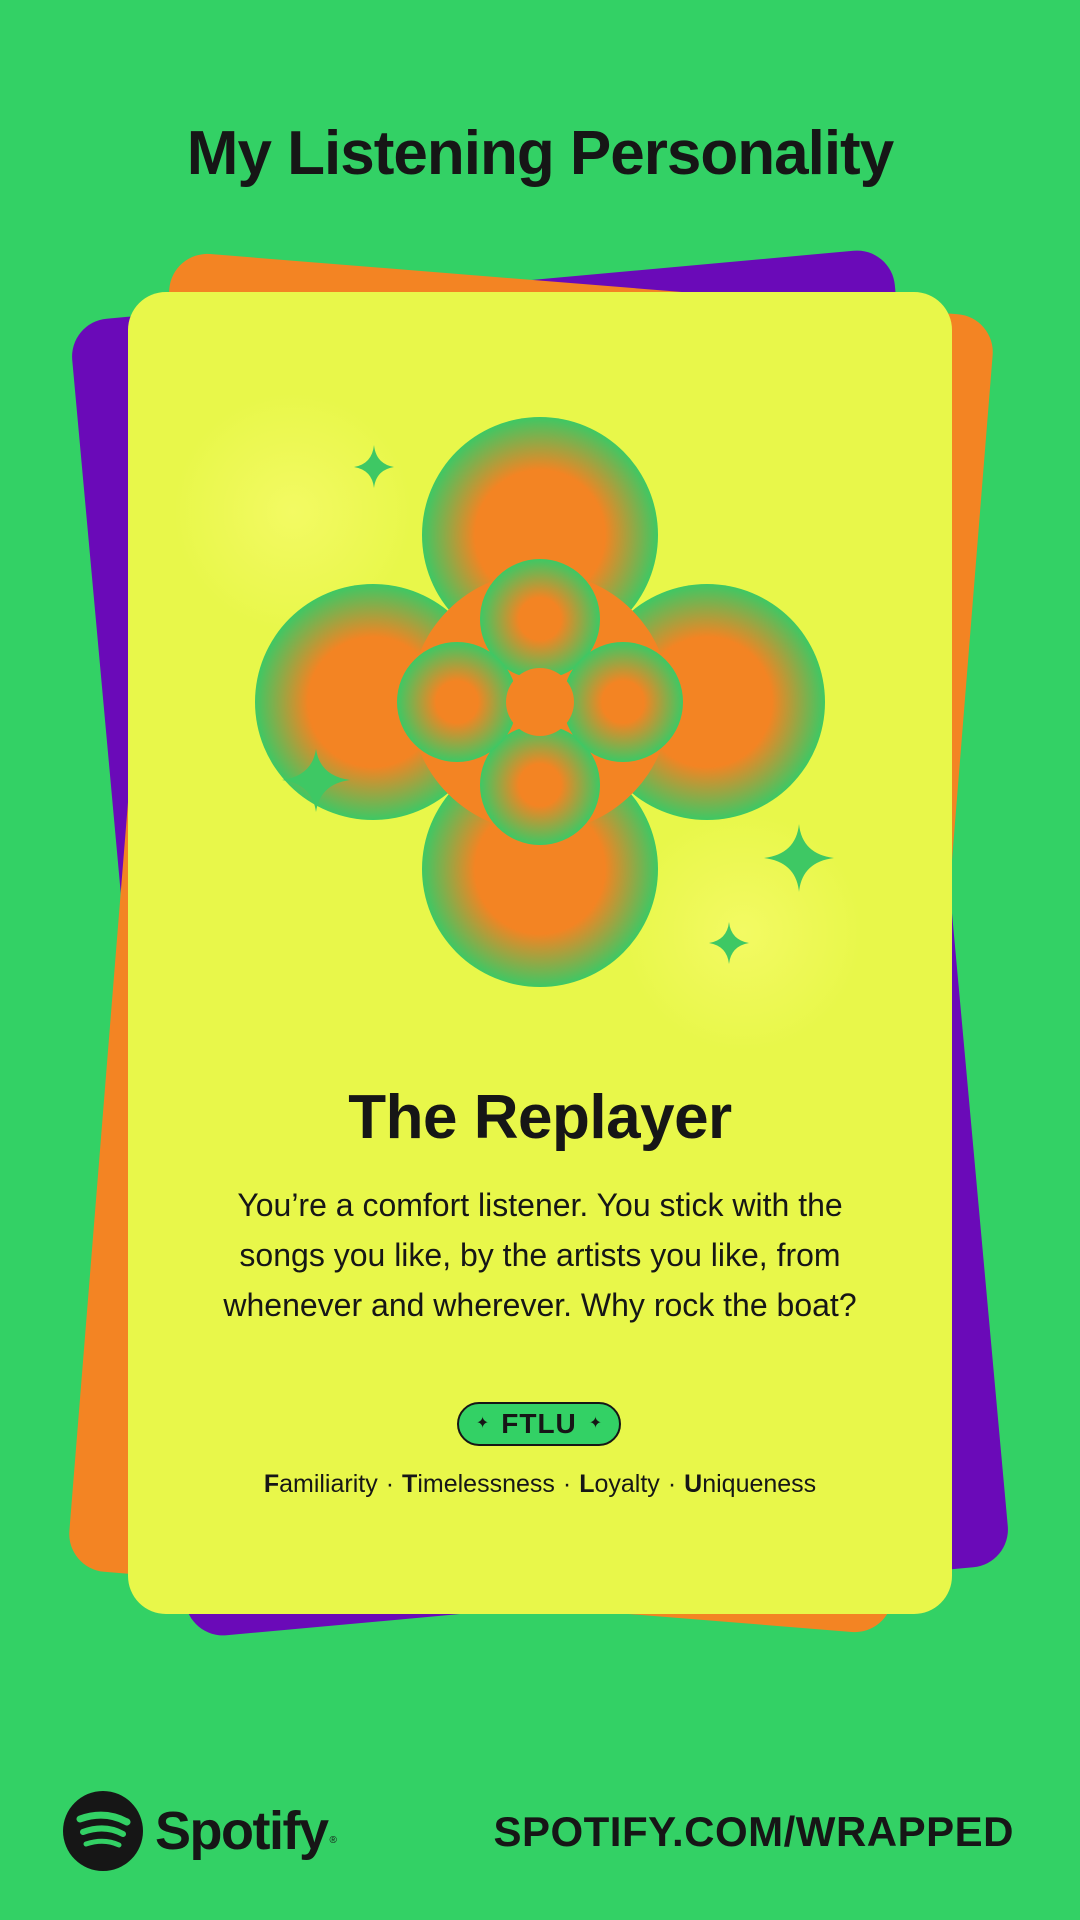 The image size is (1080, 1920). I want to click on spotify-logo: Spotify ®, so click(200, 1831).